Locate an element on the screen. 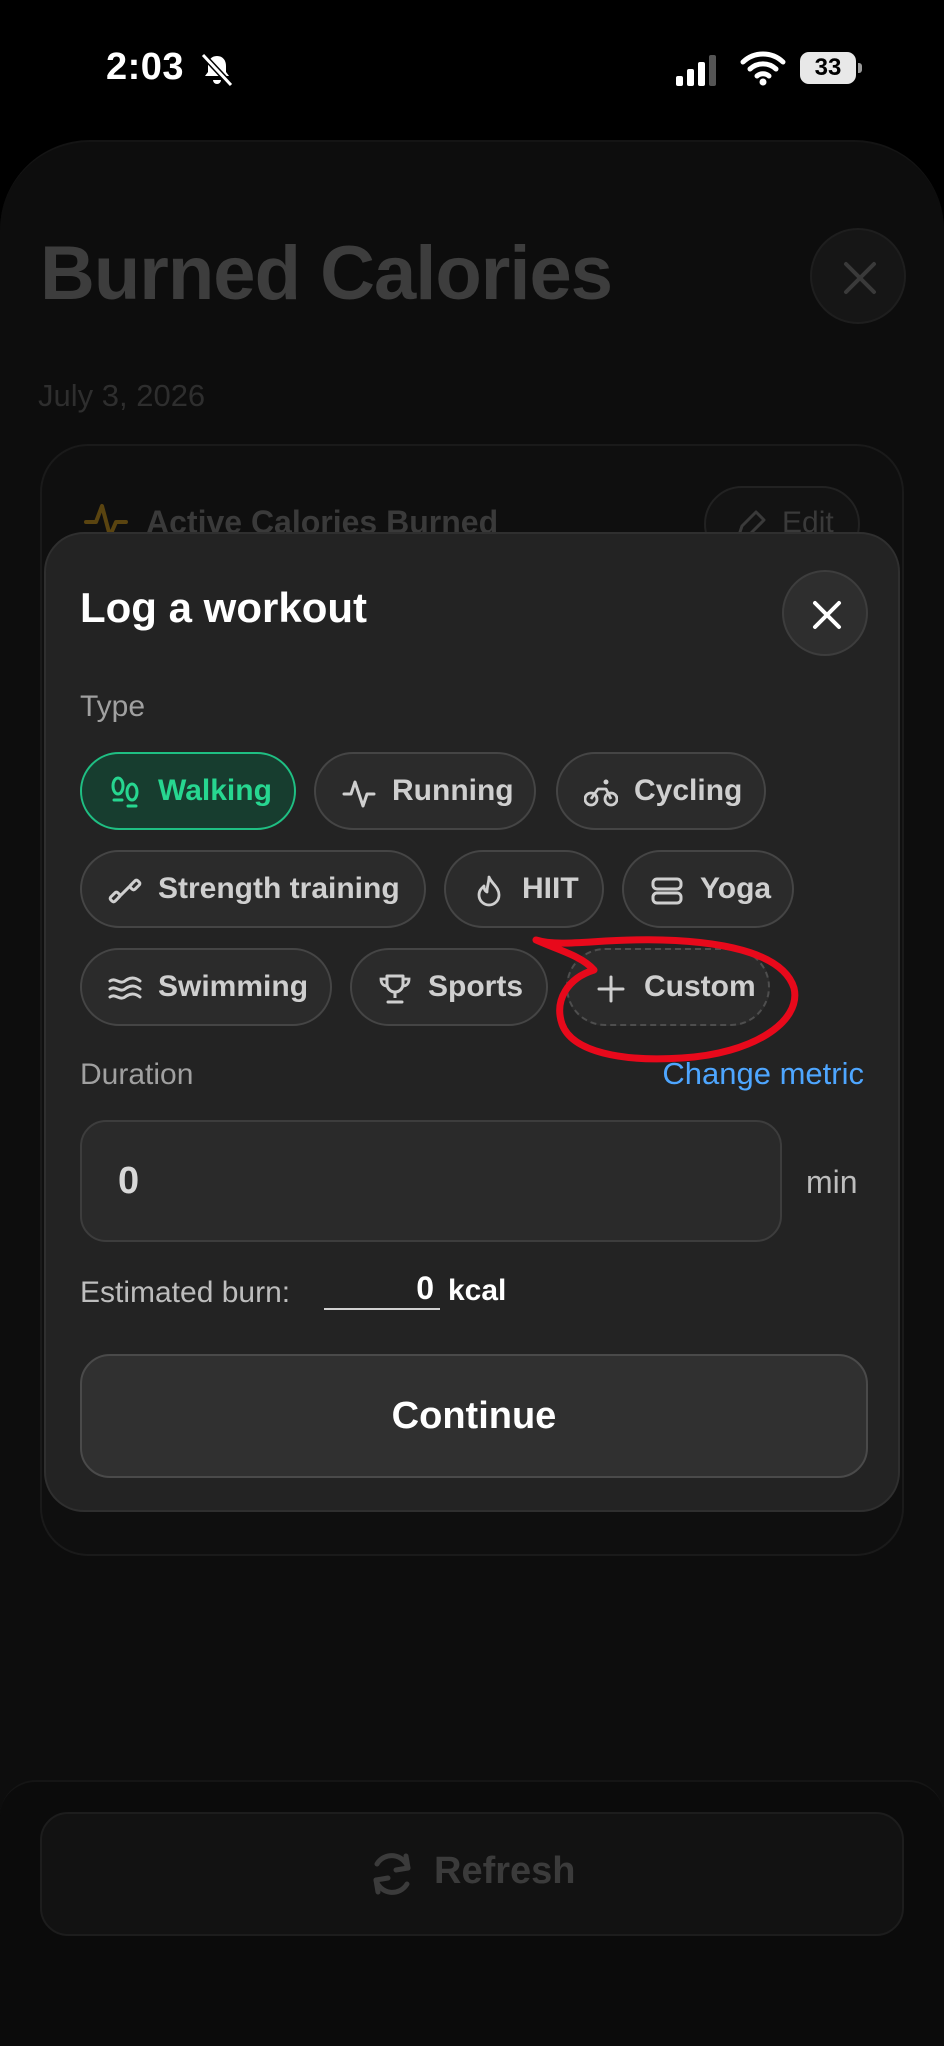 The height and width of the screenshot is (2046, 944). type-chip-walking: Walking is located at coordinates (188, 791).